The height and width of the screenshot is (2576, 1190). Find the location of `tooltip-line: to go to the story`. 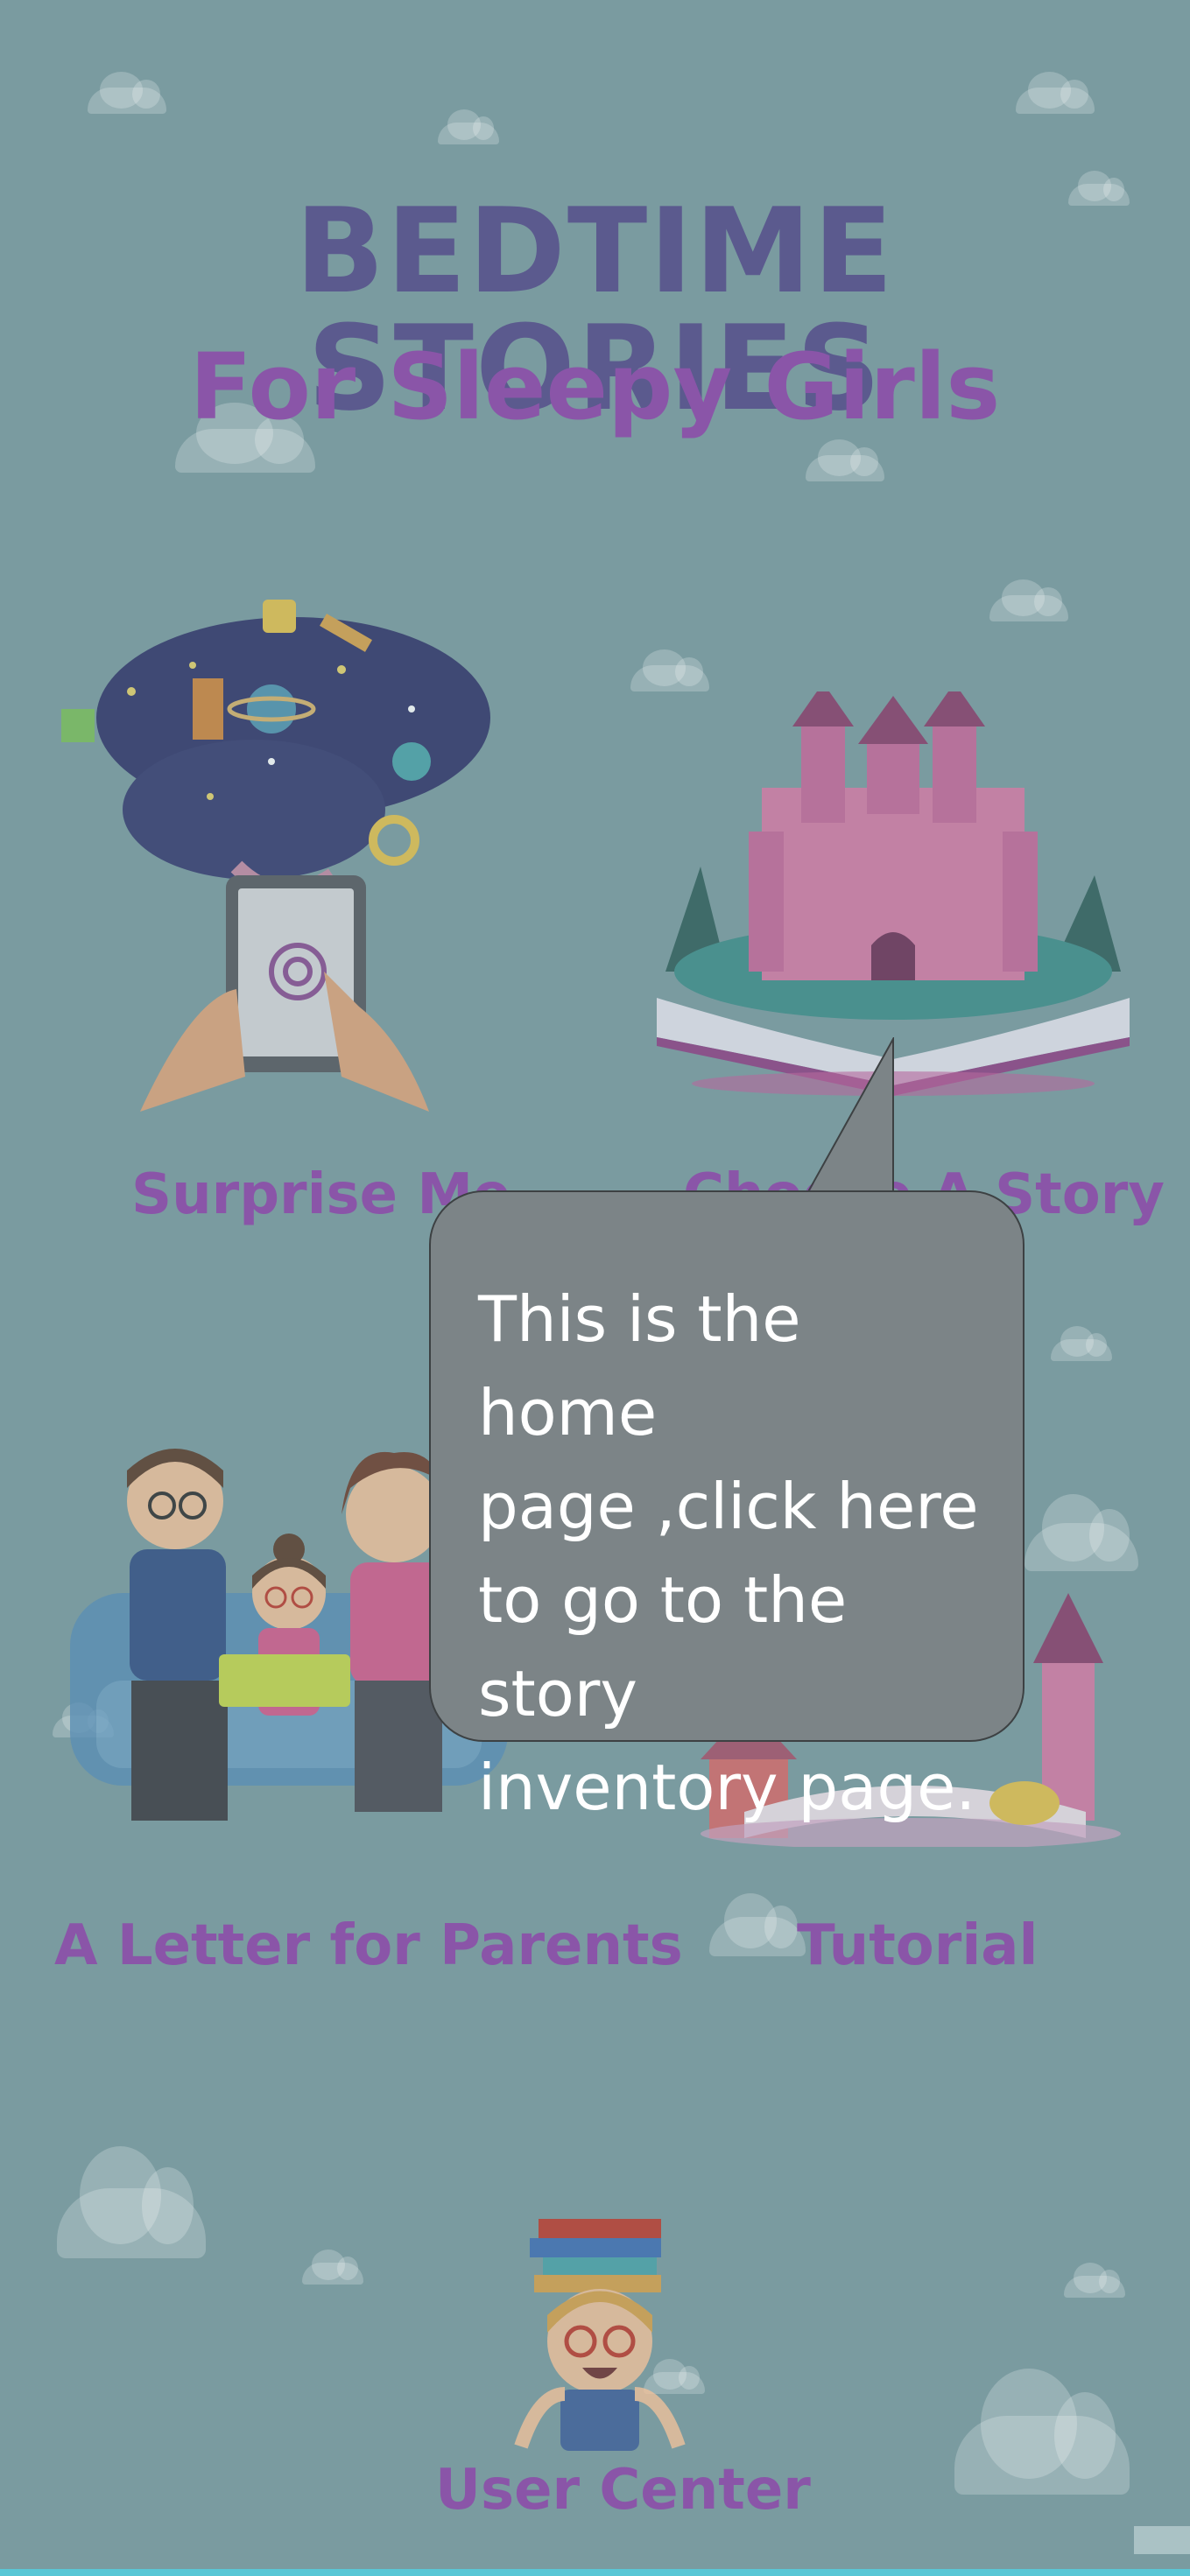

tooltip-line: to go to the story is located at coordinates (663, 1647).